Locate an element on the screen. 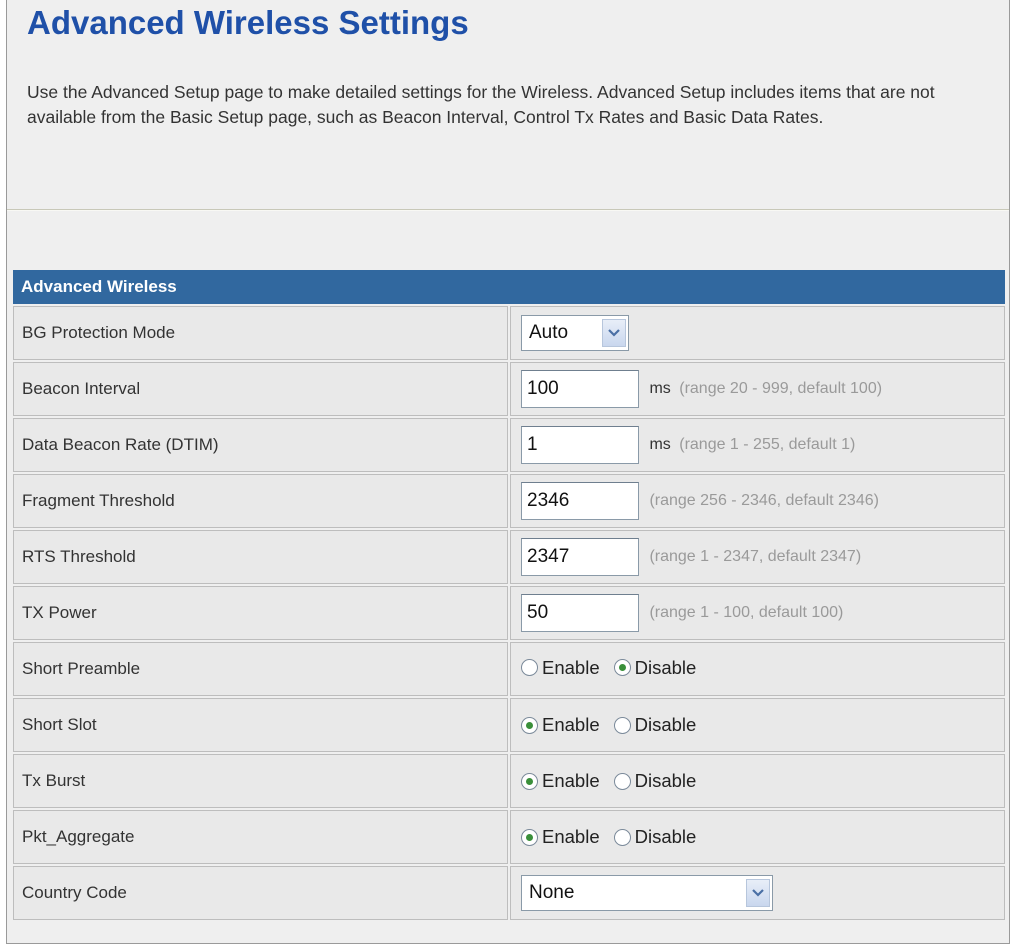  pkt-aggregate-disable-label: Disable is located at coordinates (665, 836).